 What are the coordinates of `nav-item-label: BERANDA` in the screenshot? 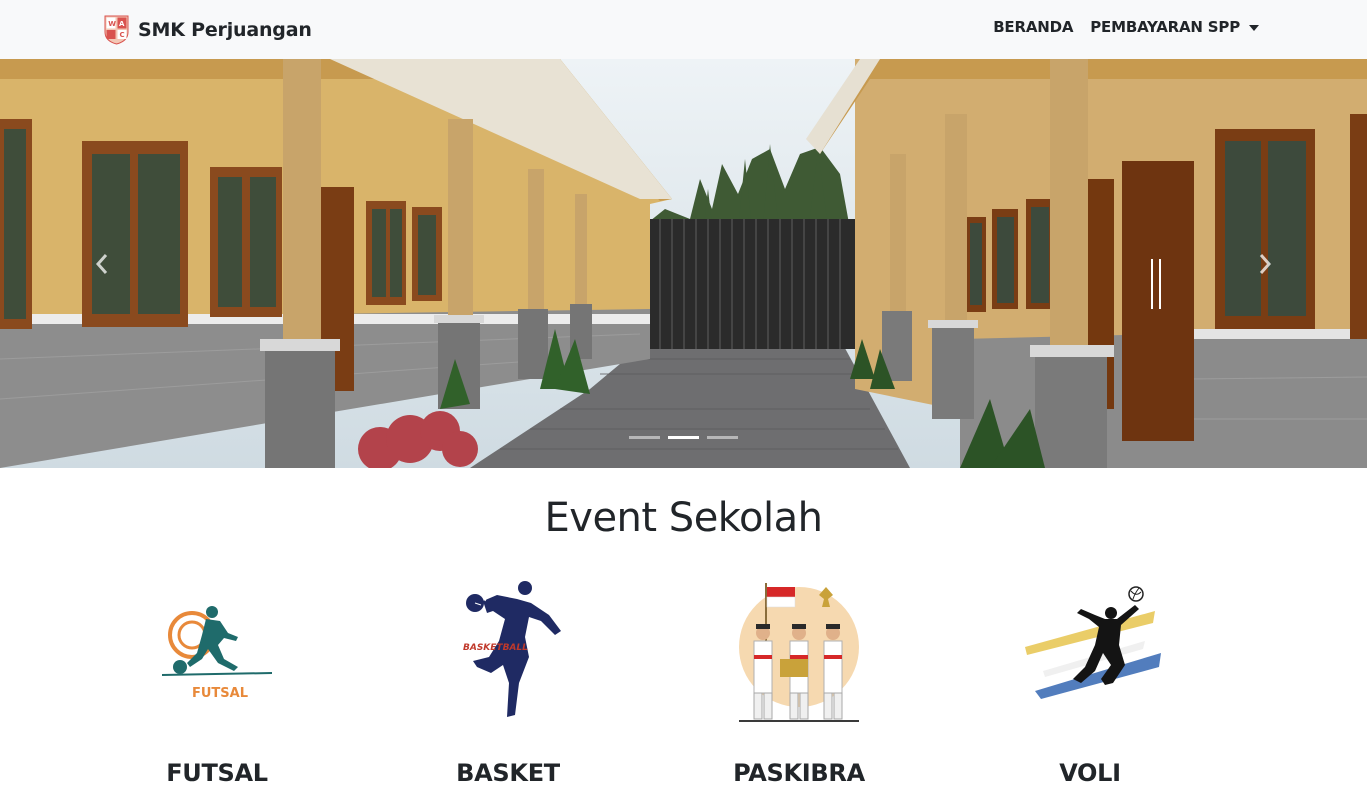 It's located at (1033, 27).